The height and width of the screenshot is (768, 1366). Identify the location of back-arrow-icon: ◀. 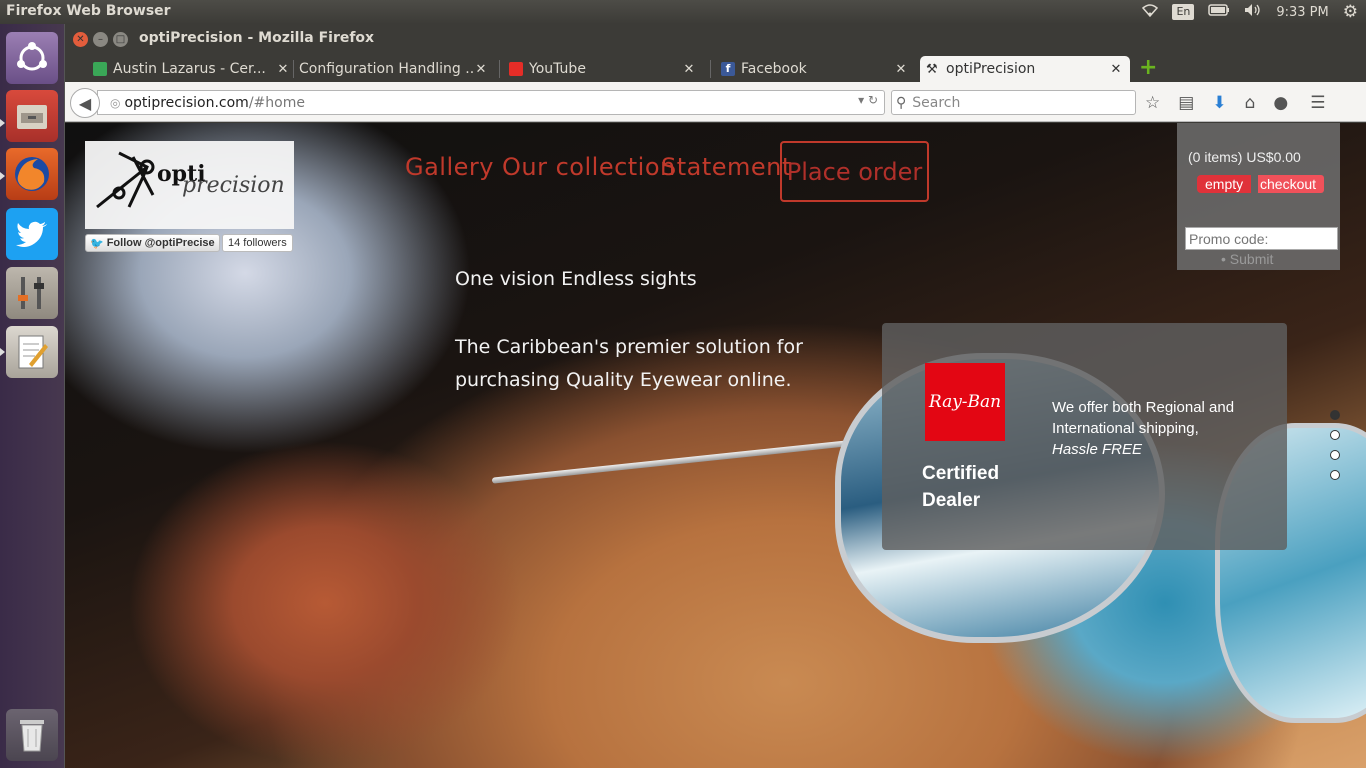
(85, 103).